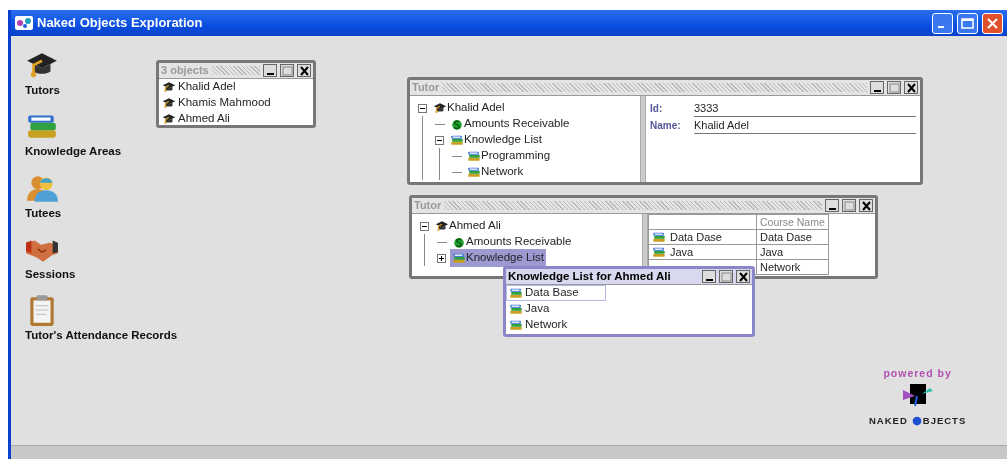  Describe the element at coordinates (120, 23) in the screenshot. I see `window-title: Naked Objects Exploration` at that location.